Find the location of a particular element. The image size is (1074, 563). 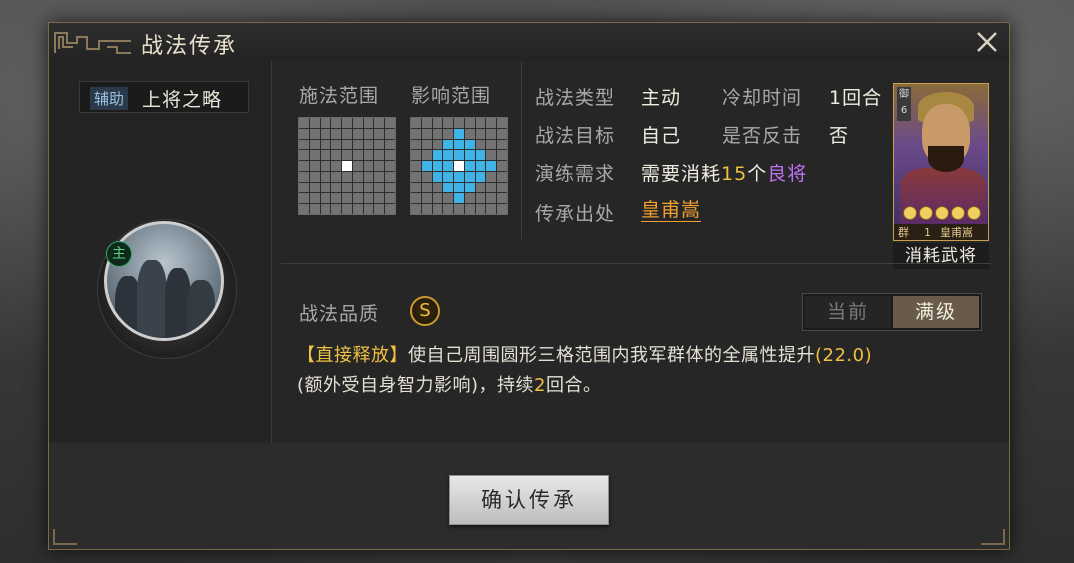

toggle-current-button: 当前 is located at coordinates (848, 312).